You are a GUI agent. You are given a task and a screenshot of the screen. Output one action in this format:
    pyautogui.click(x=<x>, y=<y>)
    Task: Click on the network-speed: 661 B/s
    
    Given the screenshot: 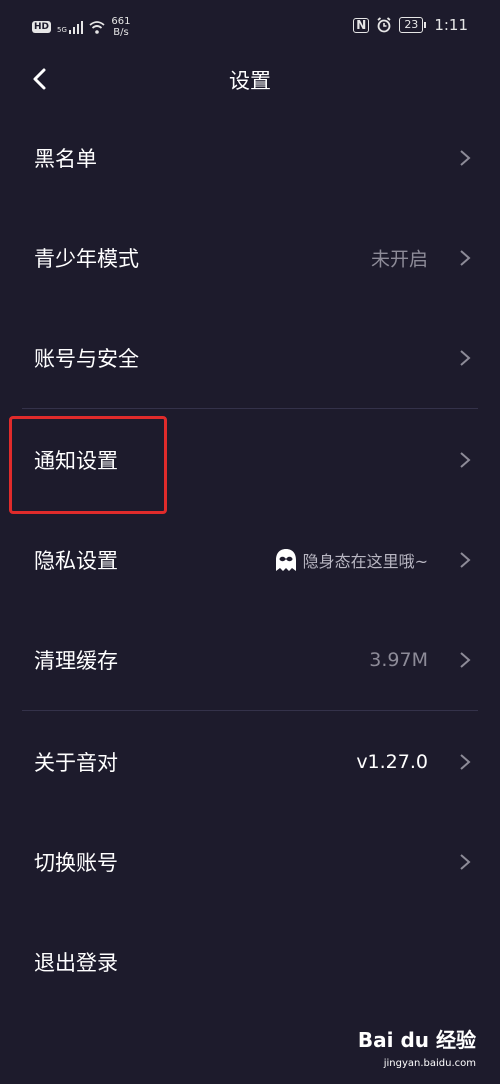 What is the action you would take?
    pyautogui.click(x=120, y=27)
    